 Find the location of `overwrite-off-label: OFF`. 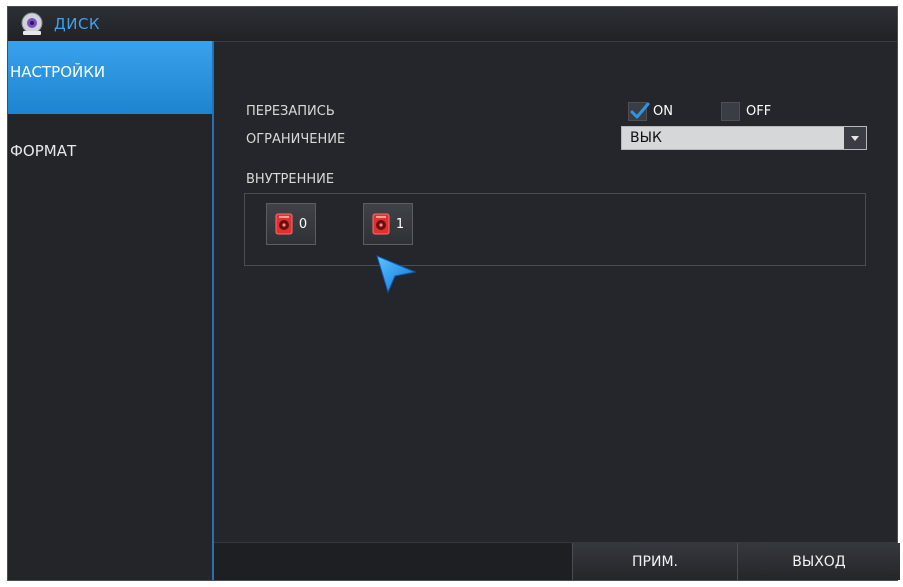

overwrite-off-label: OFF is located at coordinates (759, 111).